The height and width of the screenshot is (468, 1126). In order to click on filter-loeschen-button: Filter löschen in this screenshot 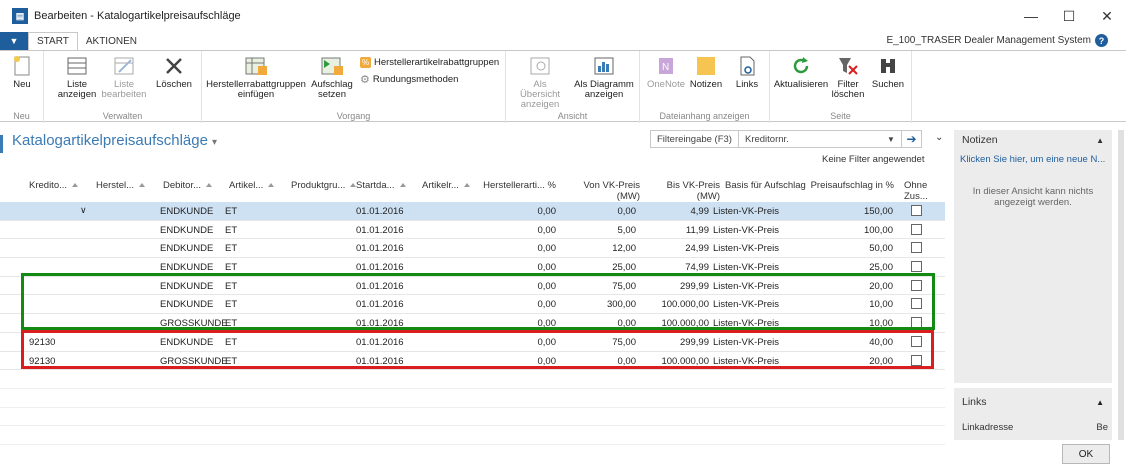, I will do `click(848, 77)`.